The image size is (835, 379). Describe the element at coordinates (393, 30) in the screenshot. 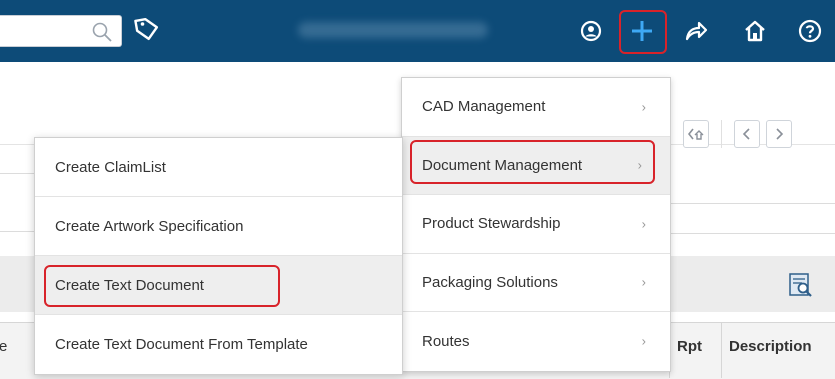

I see `user-name-redacted` at that location.